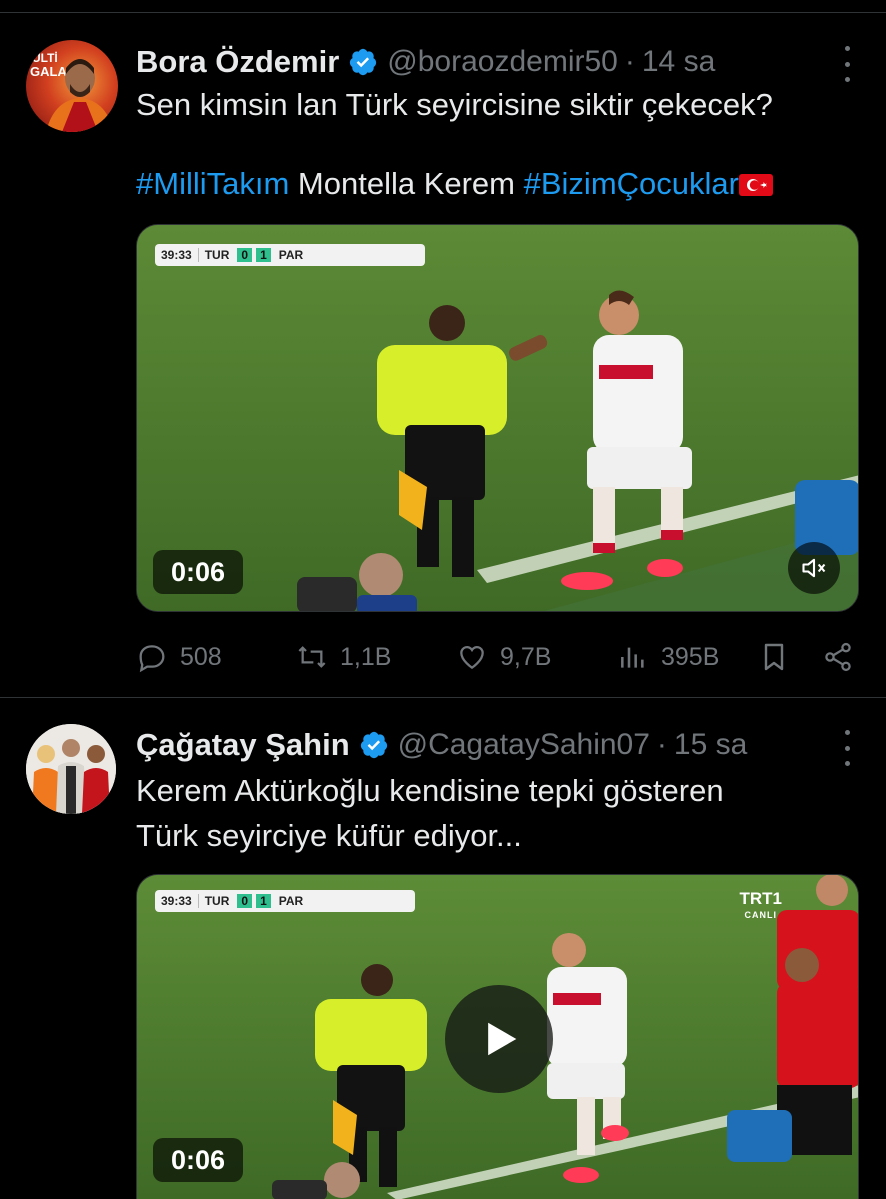 Image resolution: width=886 pixels, height=1199 pixels. Describe the element at coordinates (472, 657) in the screenshot. I see `like-icon` at that location.